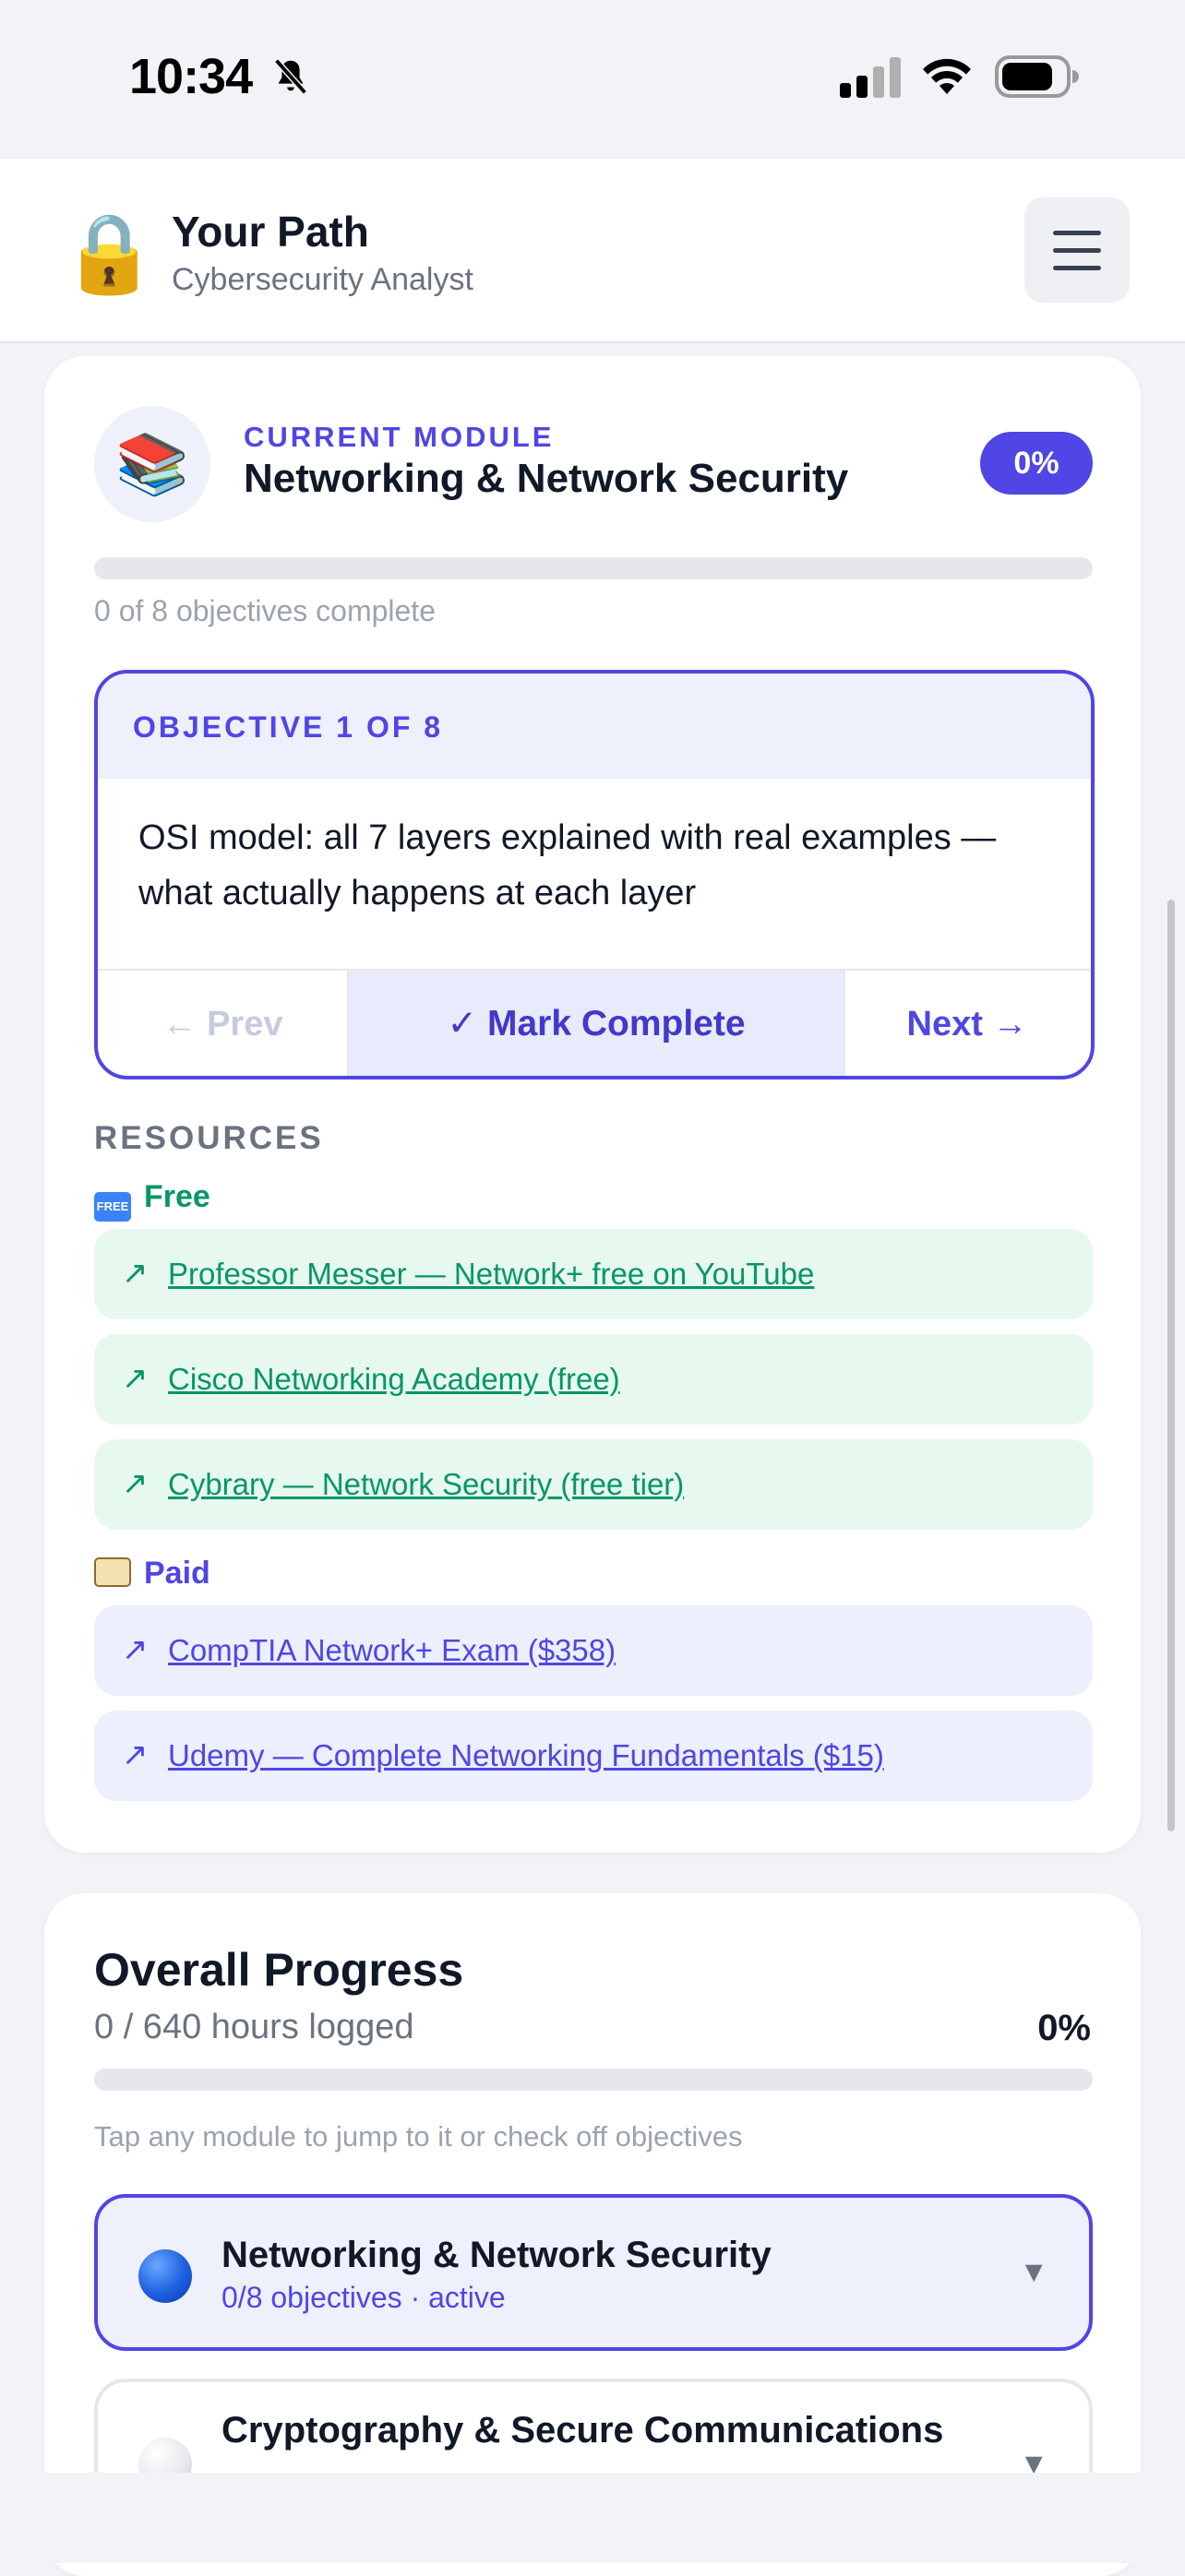 The image size is (1185, 2576). Describe the element at coordinates (546, 479) in the screenshot. I see `current-module-title: Networking & Network Security` at that location.